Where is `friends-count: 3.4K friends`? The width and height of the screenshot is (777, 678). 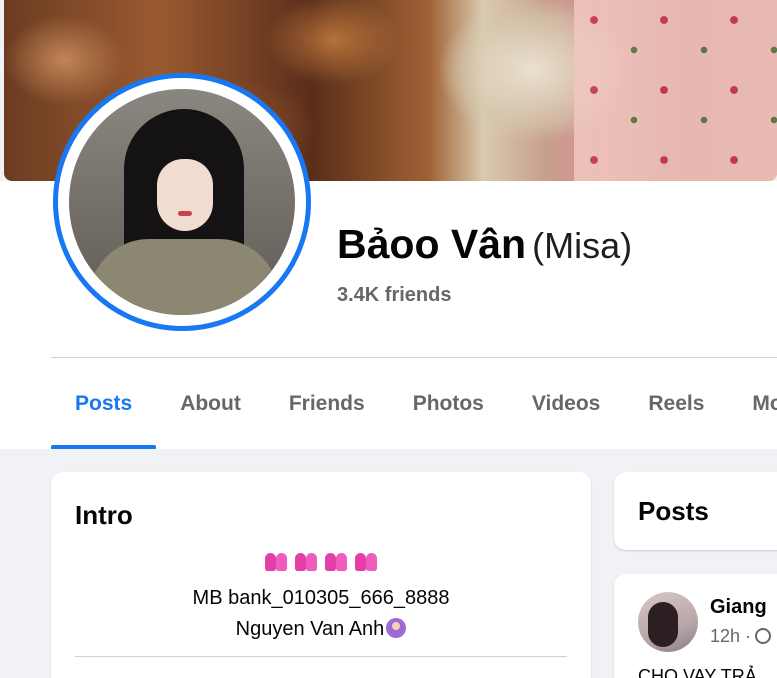 friends-count: 3.4K friends is located at coordinates (394, 295).